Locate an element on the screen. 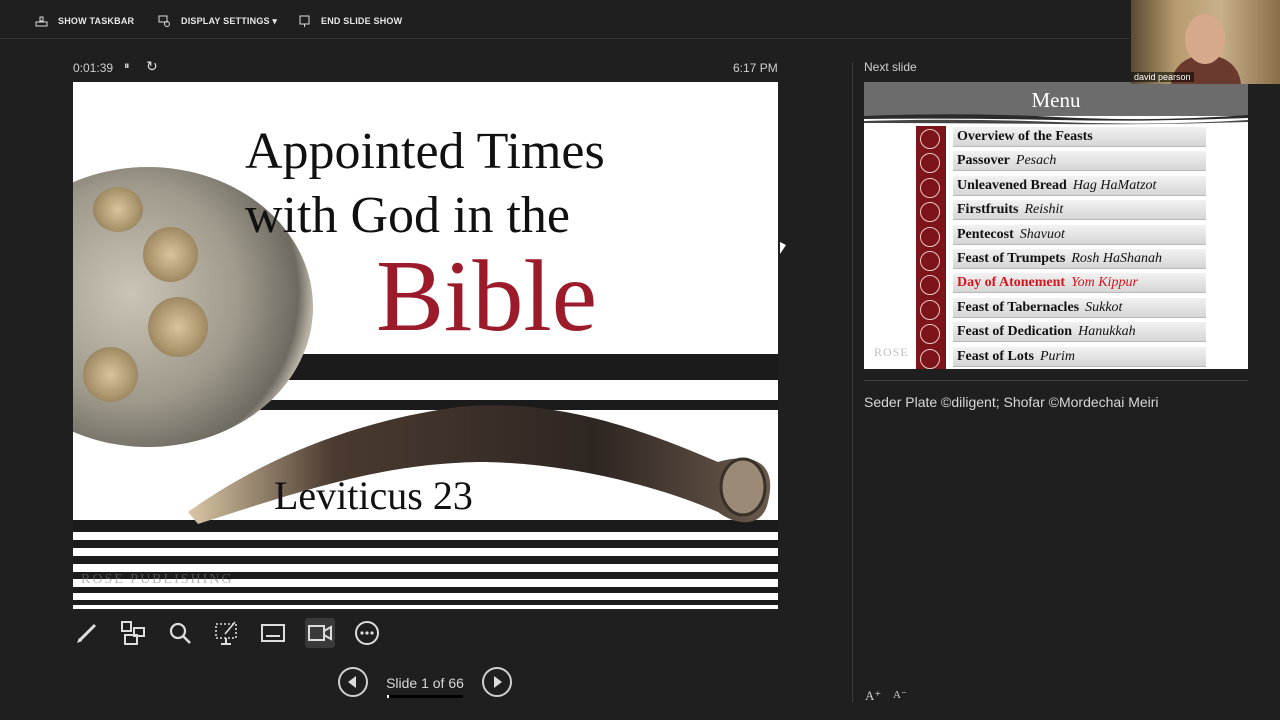 The height and width of the screenshot is (720, 1280). display-settings-button: DISPLAY SETTINGS ▾ is located at coordinates (217, 21).